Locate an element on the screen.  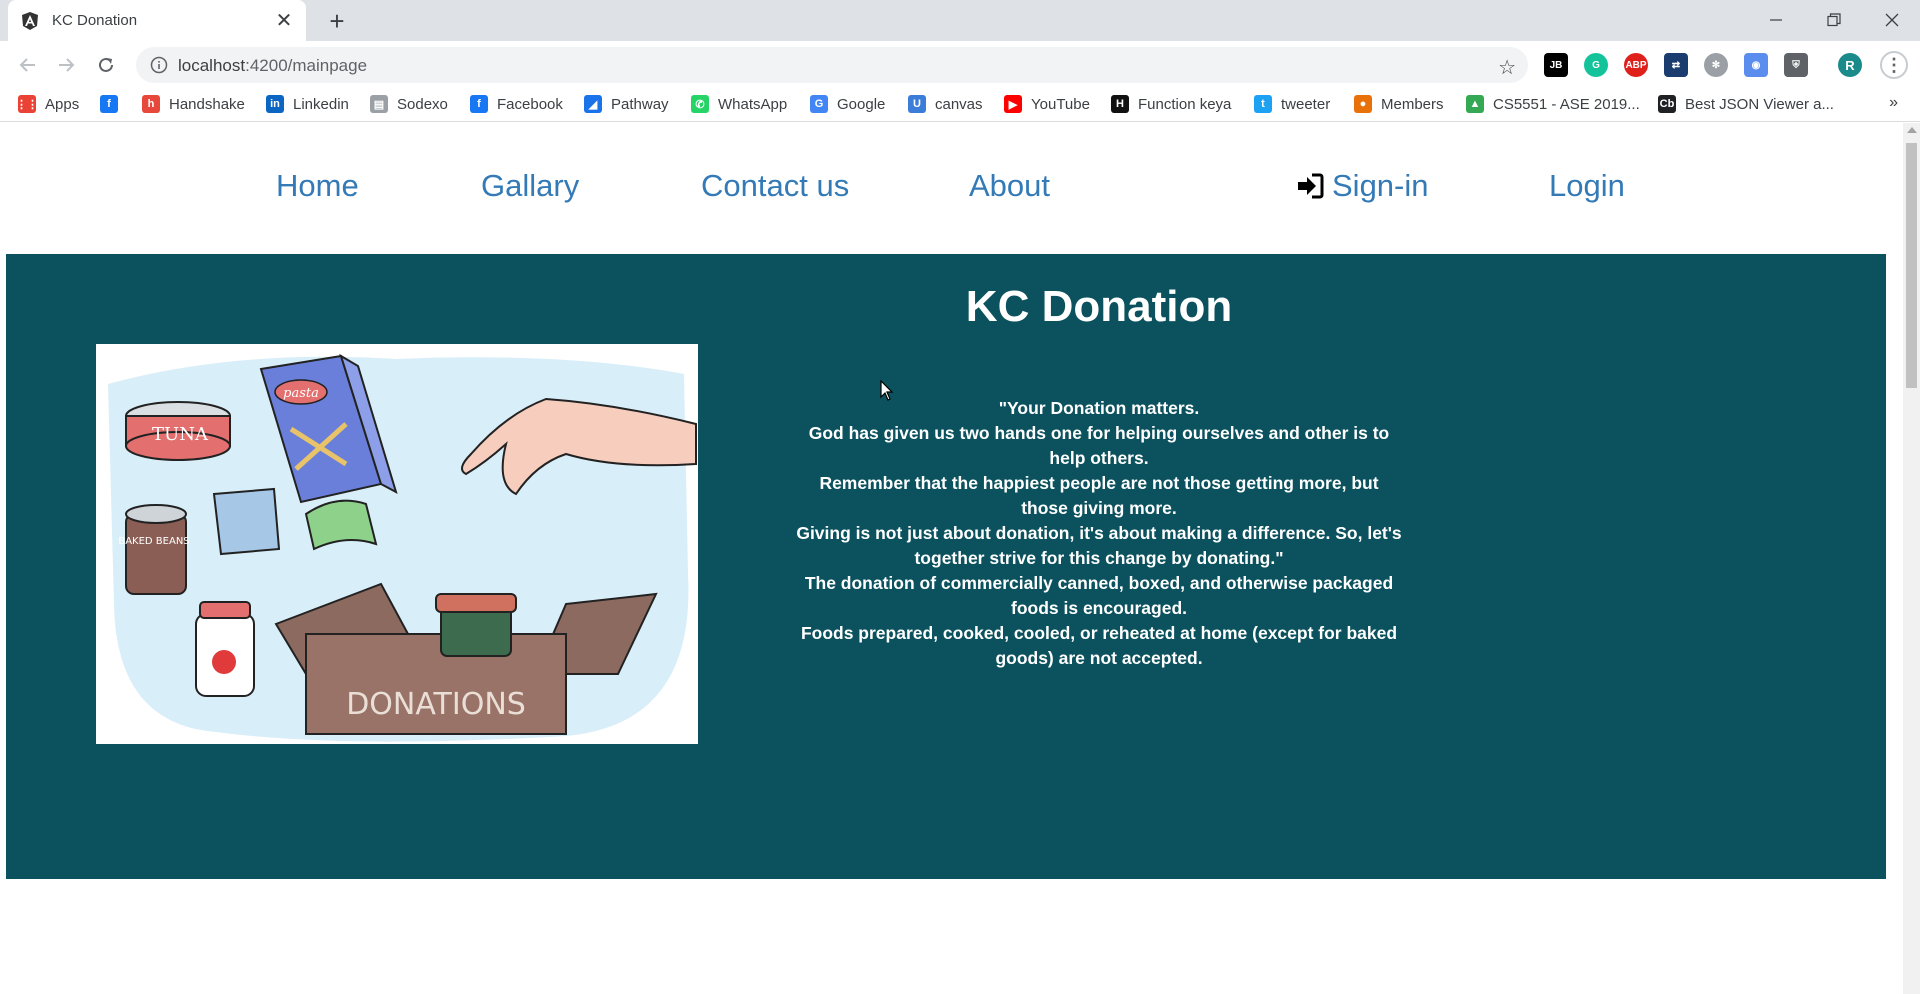
htg-icon: H is located at coordinates (1120, 104).